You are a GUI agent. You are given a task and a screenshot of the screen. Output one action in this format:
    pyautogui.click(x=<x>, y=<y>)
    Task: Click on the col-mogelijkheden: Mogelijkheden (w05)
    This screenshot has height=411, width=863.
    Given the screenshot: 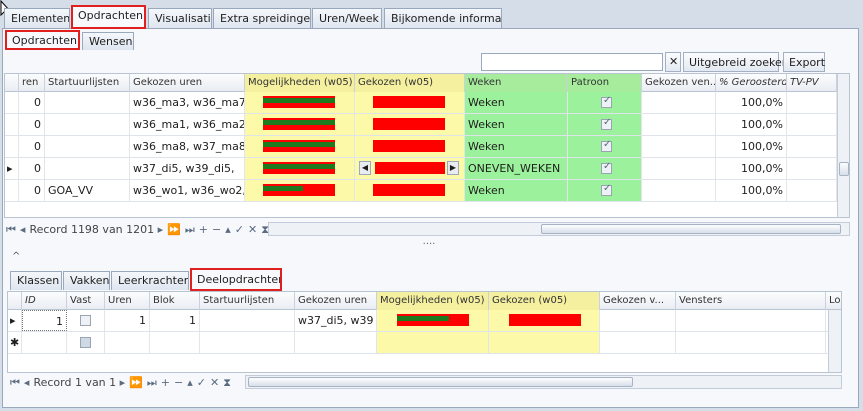 What is the action you would take?
    pyautogui.click(x=300, y=83)
    